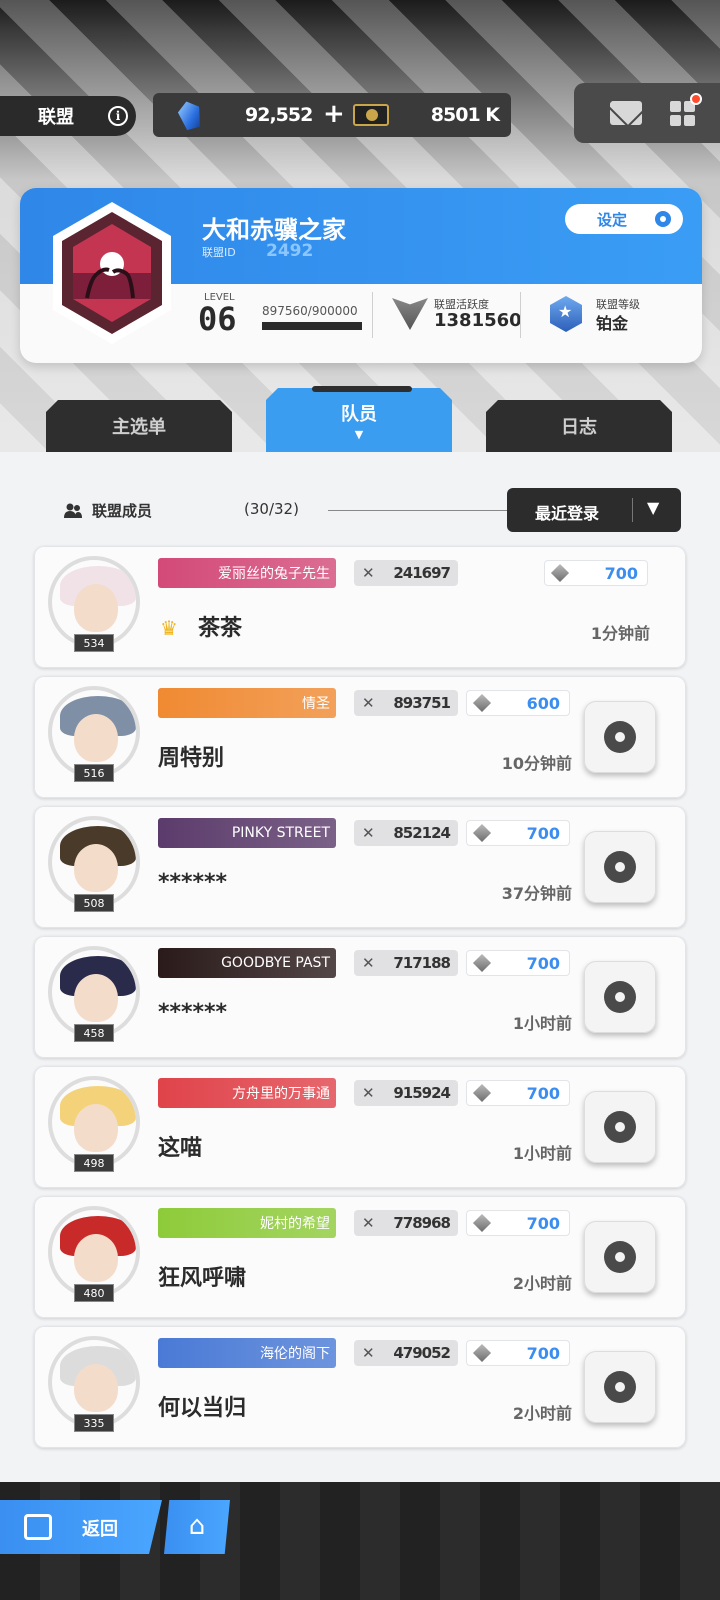 The image size is (720, 1600). I want to click on home-icon: ⌂, so click(197, 1526).